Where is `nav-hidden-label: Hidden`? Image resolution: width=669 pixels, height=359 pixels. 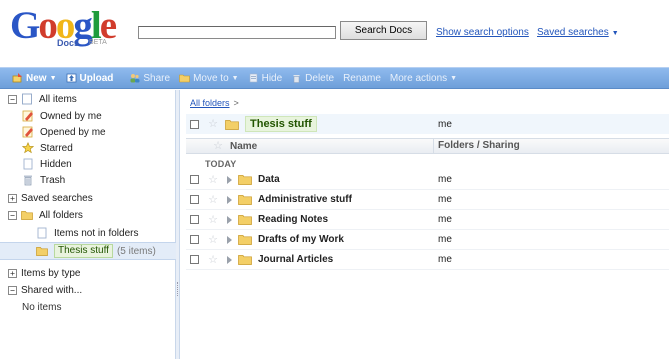 nav-hidden-label: Hidden is located at coordinates (56, 164).